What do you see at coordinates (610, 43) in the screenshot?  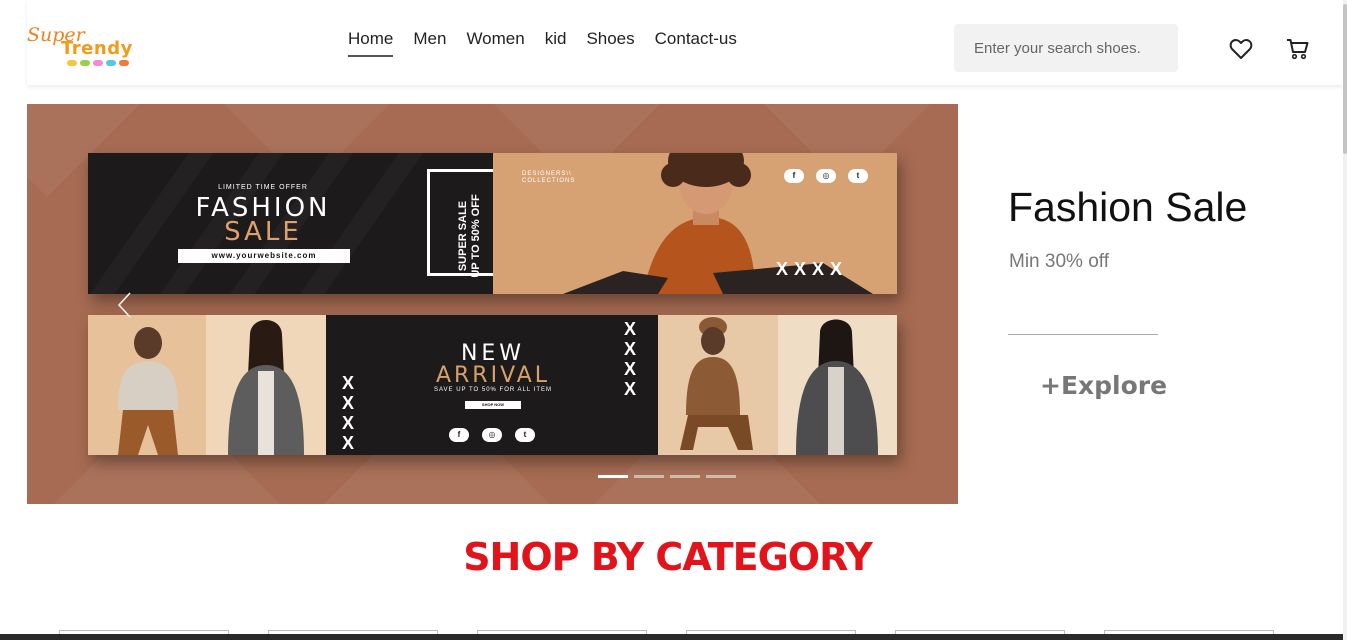 I see `nav-shoes: Shoes` at bounding box center [610, 43].